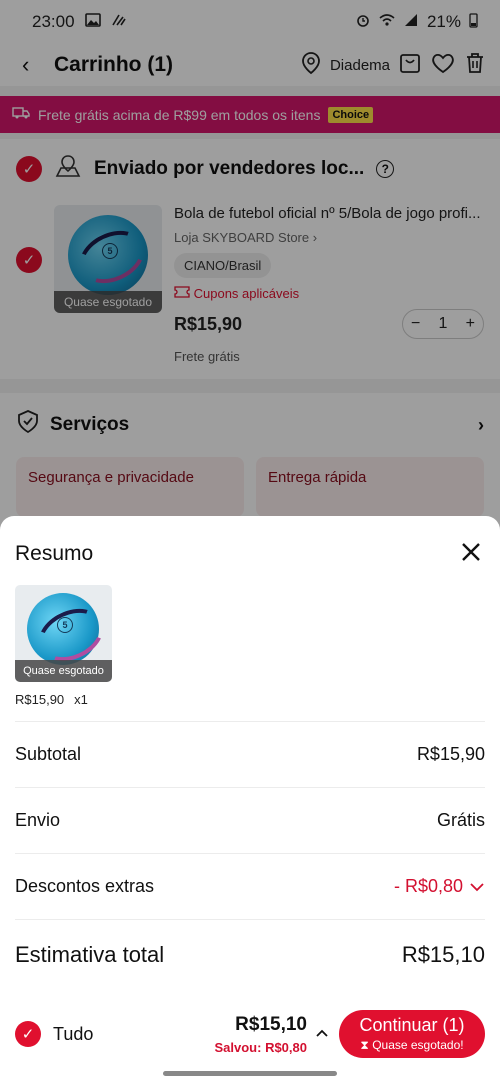 The width and height of the screenshot is (500, 1083). I want to click on subtotal-row: Subtotal R$15,90, so click(250, 754).